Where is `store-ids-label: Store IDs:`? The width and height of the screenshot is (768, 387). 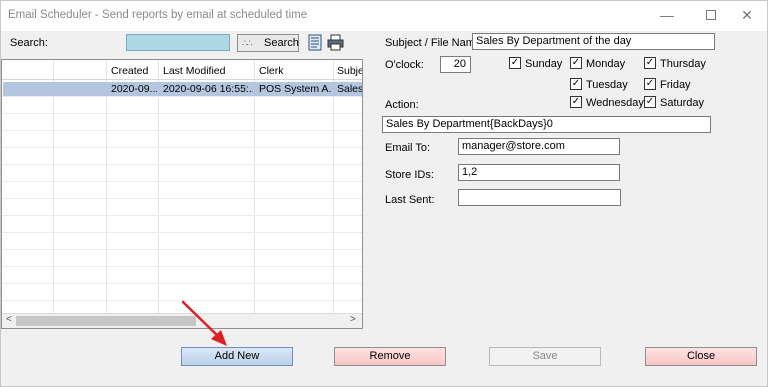 store-ids-label: Store IDs: is located at coordinates (409, 175).